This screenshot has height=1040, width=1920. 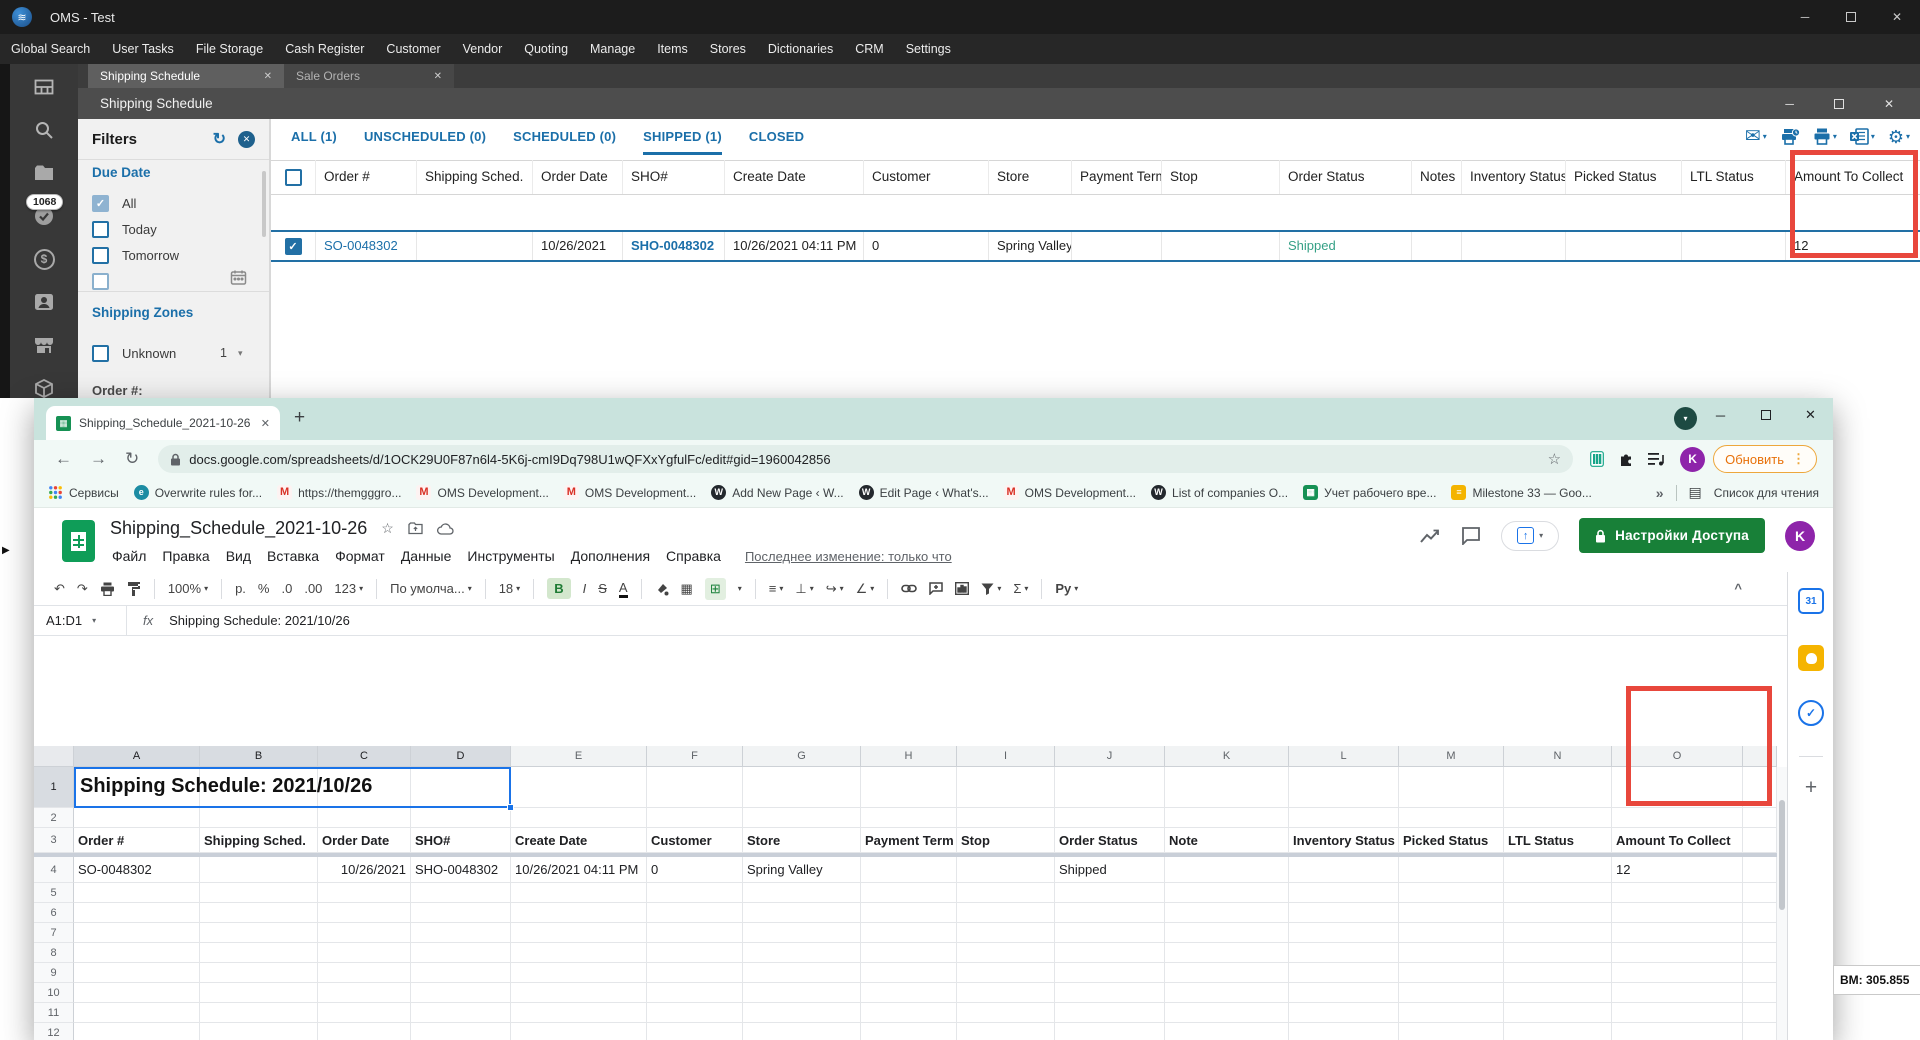 I want to click on print-button: ▾, so click(x=1825, y=136).